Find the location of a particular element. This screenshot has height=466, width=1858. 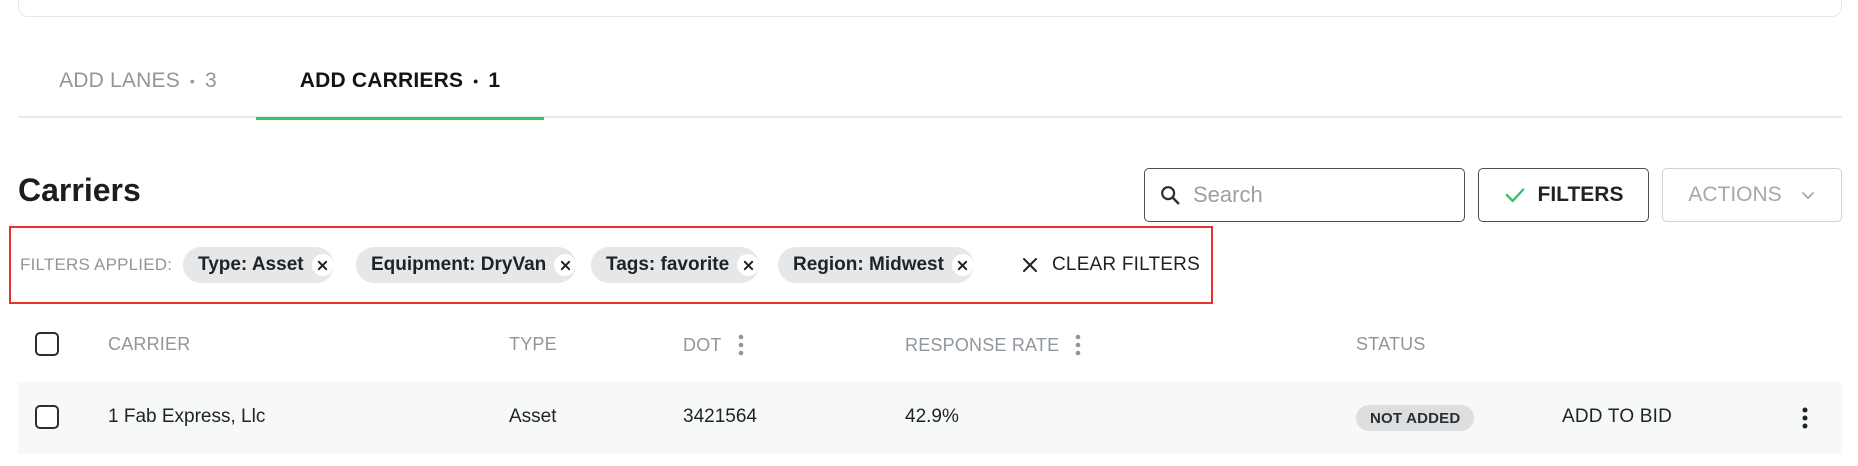

filter-chip-tags: Tags: favorite is located at coordinates (675, 265).